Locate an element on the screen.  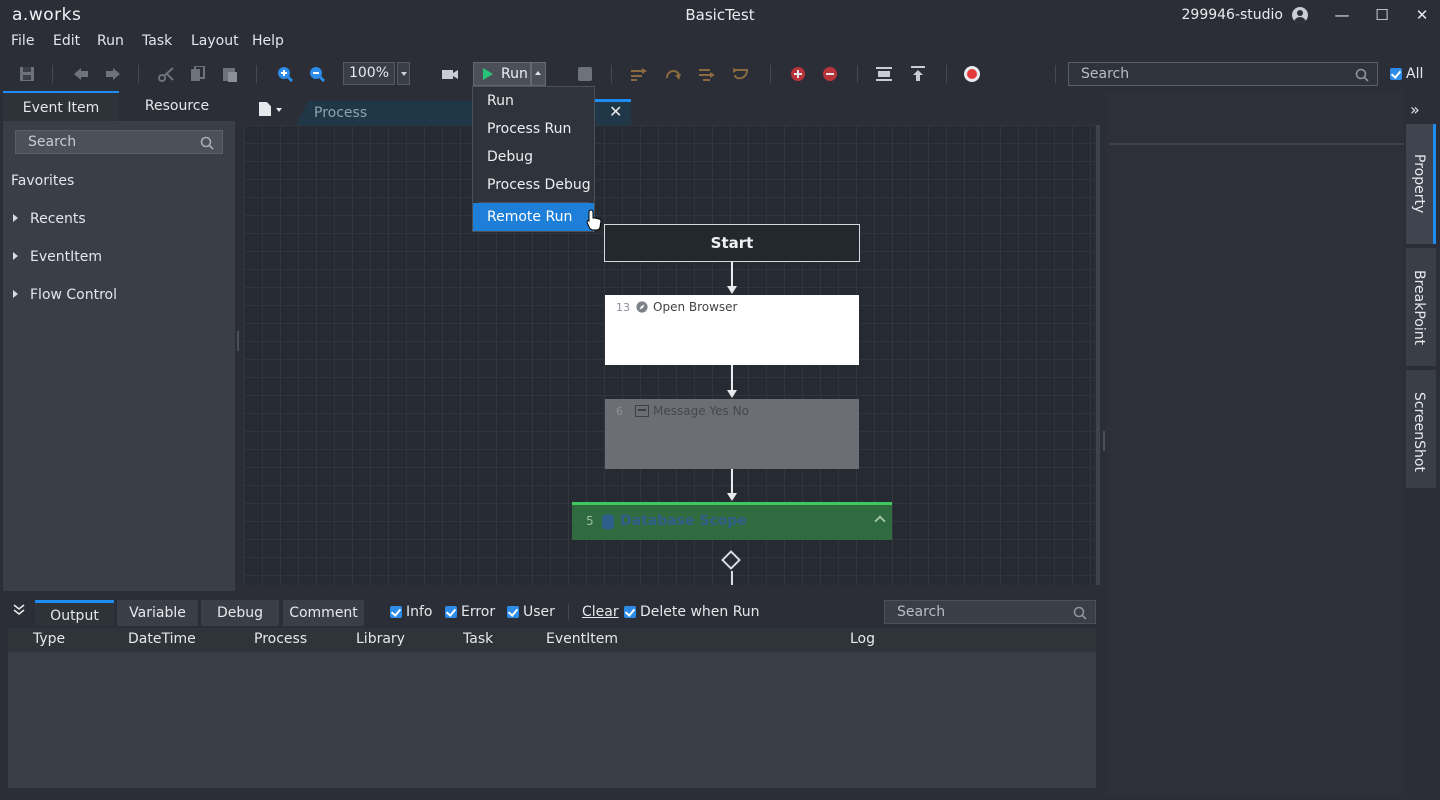
zoom-in-icon is located at coordinates (285, 74).